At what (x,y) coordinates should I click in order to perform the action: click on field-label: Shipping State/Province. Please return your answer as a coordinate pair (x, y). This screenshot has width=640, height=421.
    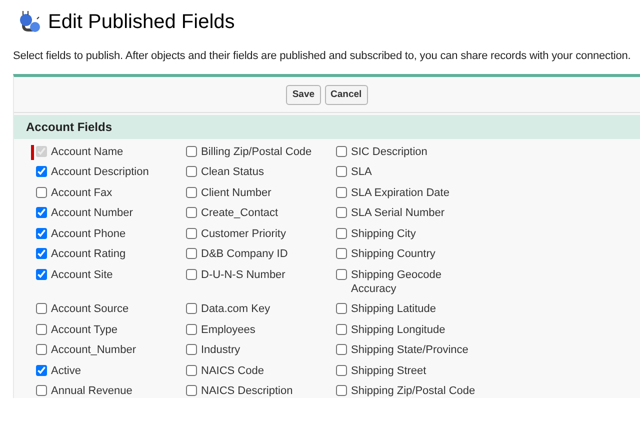
    Looking at the image, I should click on (409, 350).